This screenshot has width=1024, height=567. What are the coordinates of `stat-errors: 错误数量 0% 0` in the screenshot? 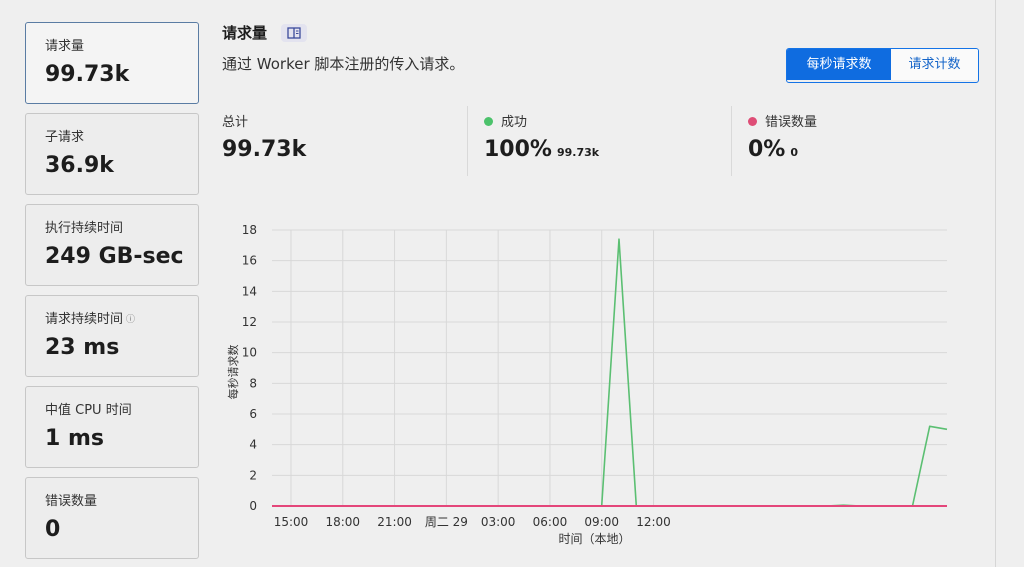 It's located at (782, 138).